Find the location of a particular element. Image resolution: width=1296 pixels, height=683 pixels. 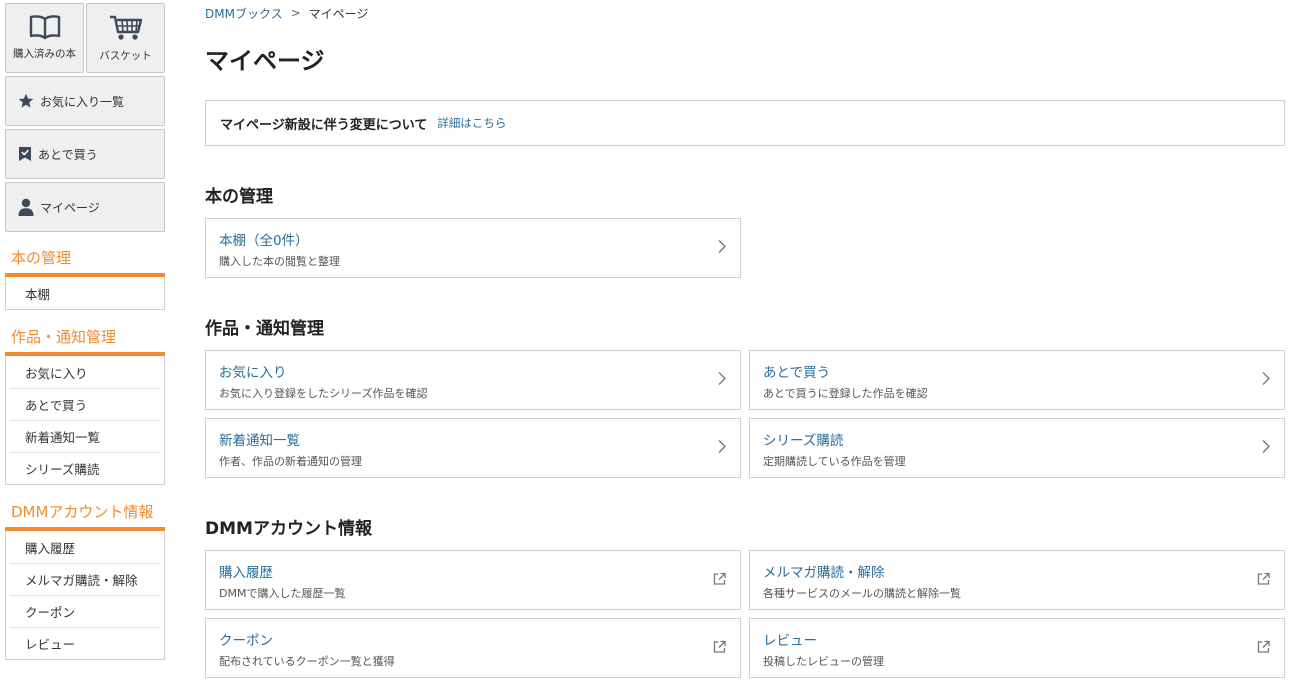

mypage-button: マイページ is located at coordinates (85, 207).